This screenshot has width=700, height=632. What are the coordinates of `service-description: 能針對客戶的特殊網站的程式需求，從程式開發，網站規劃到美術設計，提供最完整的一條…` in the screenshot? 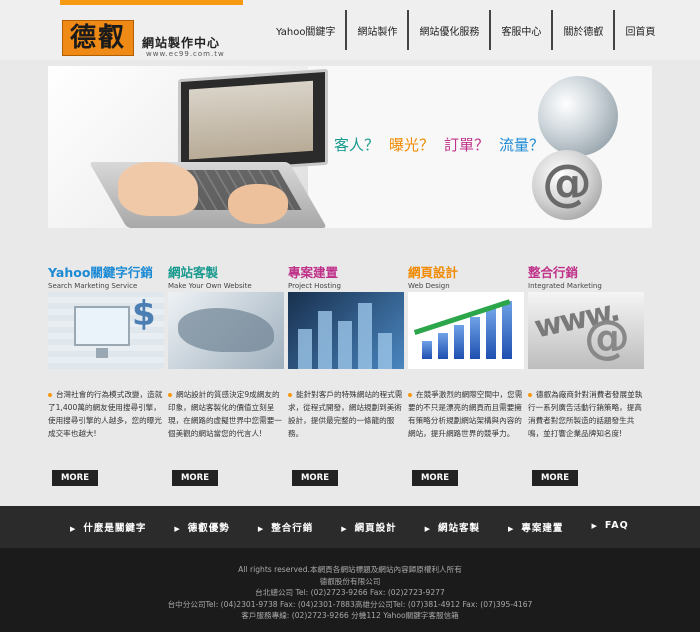 It's located at (345, 414).